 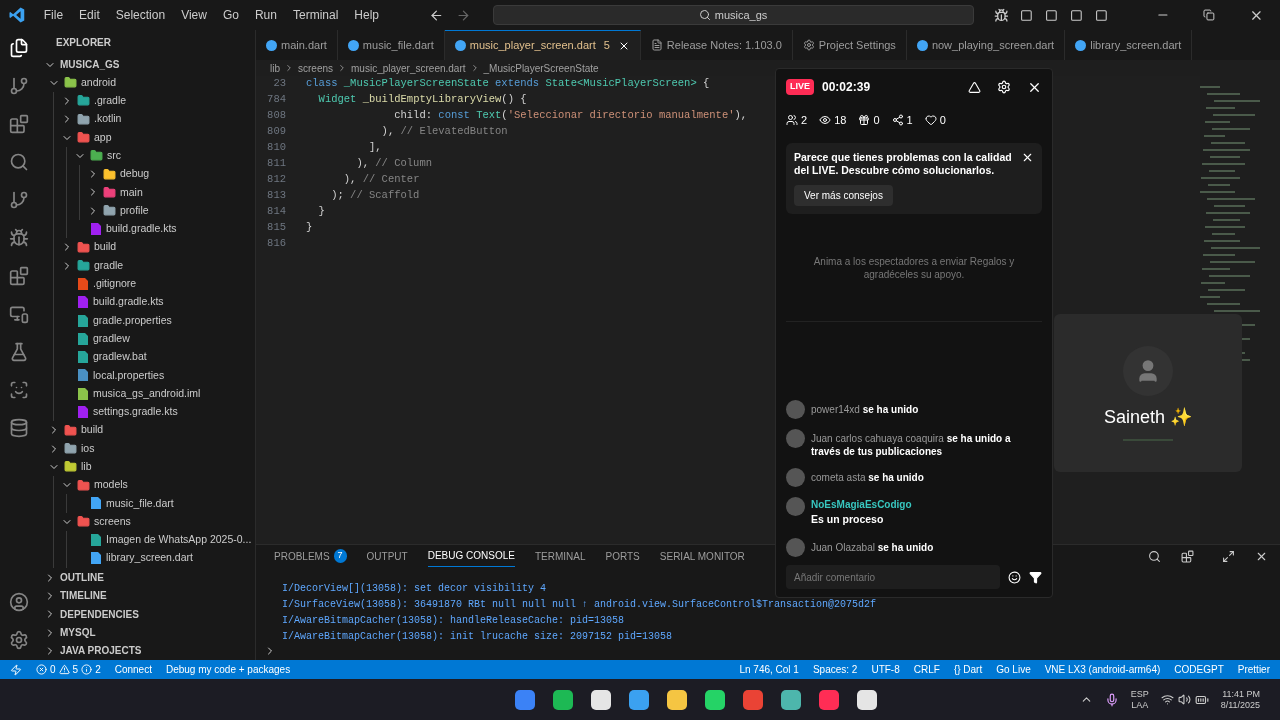 What do you see at coordinates (1140, 705) in the screenshot?
I see `keyboard-layout: LAA` at bounding box center [1140, 705].